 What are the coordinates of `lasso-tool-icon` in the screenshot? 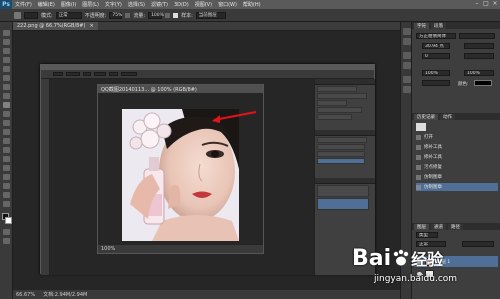 It's located at (6, 51).